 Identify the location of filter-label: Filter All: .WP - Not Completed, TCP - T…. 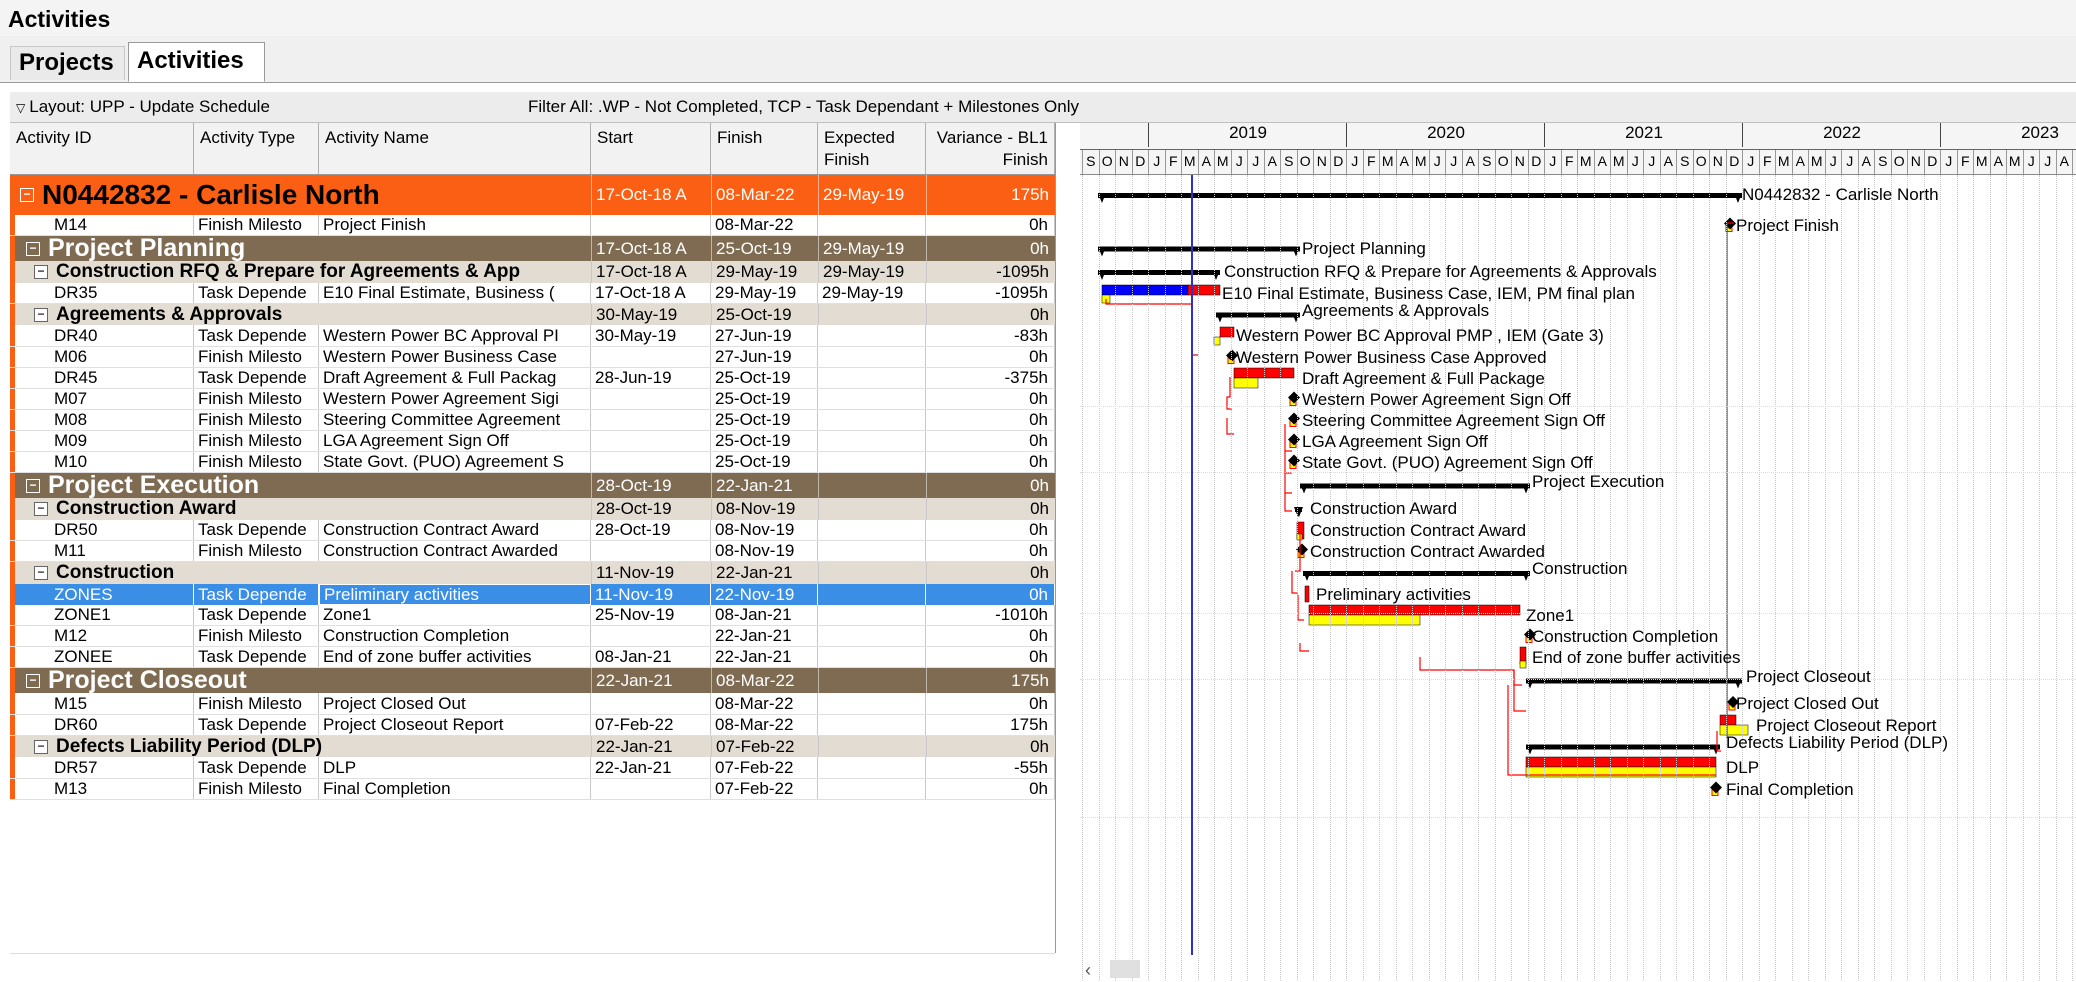
(803, 107).